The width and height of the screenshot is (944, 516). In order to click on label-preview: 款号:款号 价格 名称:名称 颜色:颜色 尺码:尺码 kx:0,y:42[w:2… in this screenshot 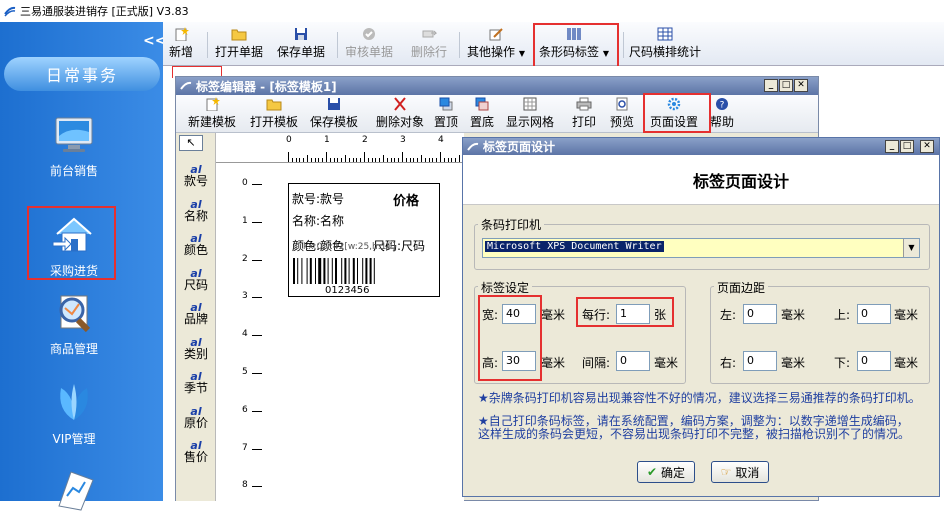, I will do `click(364, 240)`.